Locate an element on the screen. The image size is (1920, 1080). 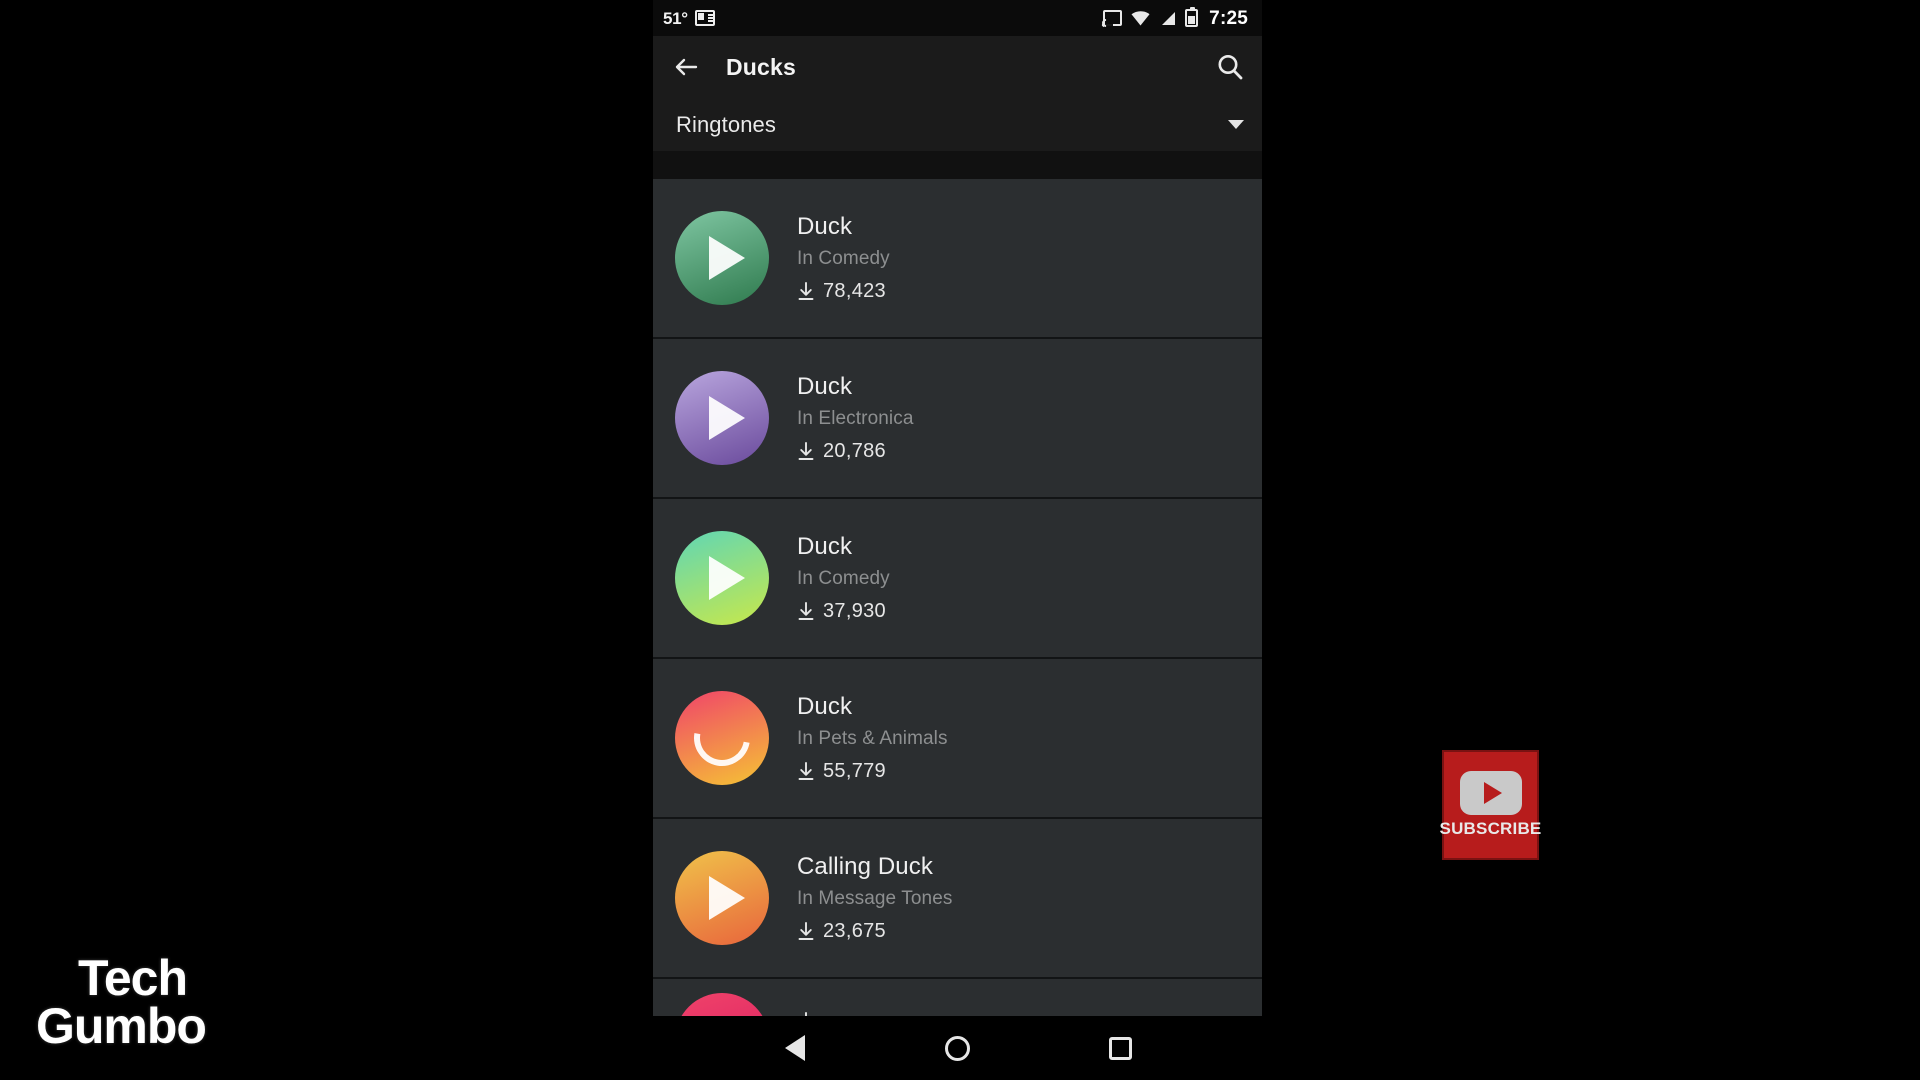
channel-watermark: Tech Gumbo is located at coordinates (121, 1002).